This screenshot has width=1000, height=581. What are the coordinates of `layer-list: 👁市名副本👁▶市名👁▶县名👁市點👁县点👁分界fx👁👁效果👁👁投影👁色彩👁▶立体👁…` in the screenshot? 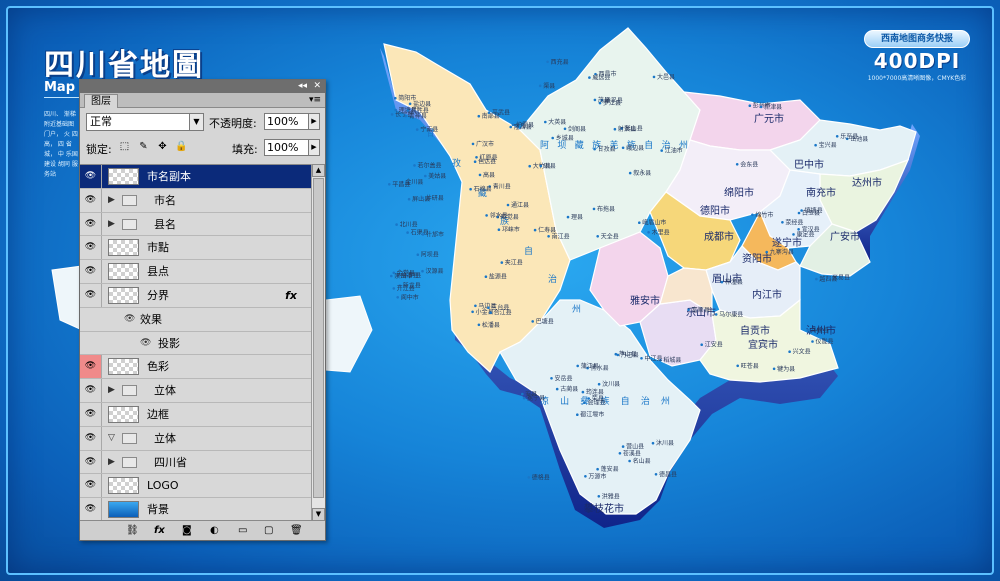 It's located at (195, 342).